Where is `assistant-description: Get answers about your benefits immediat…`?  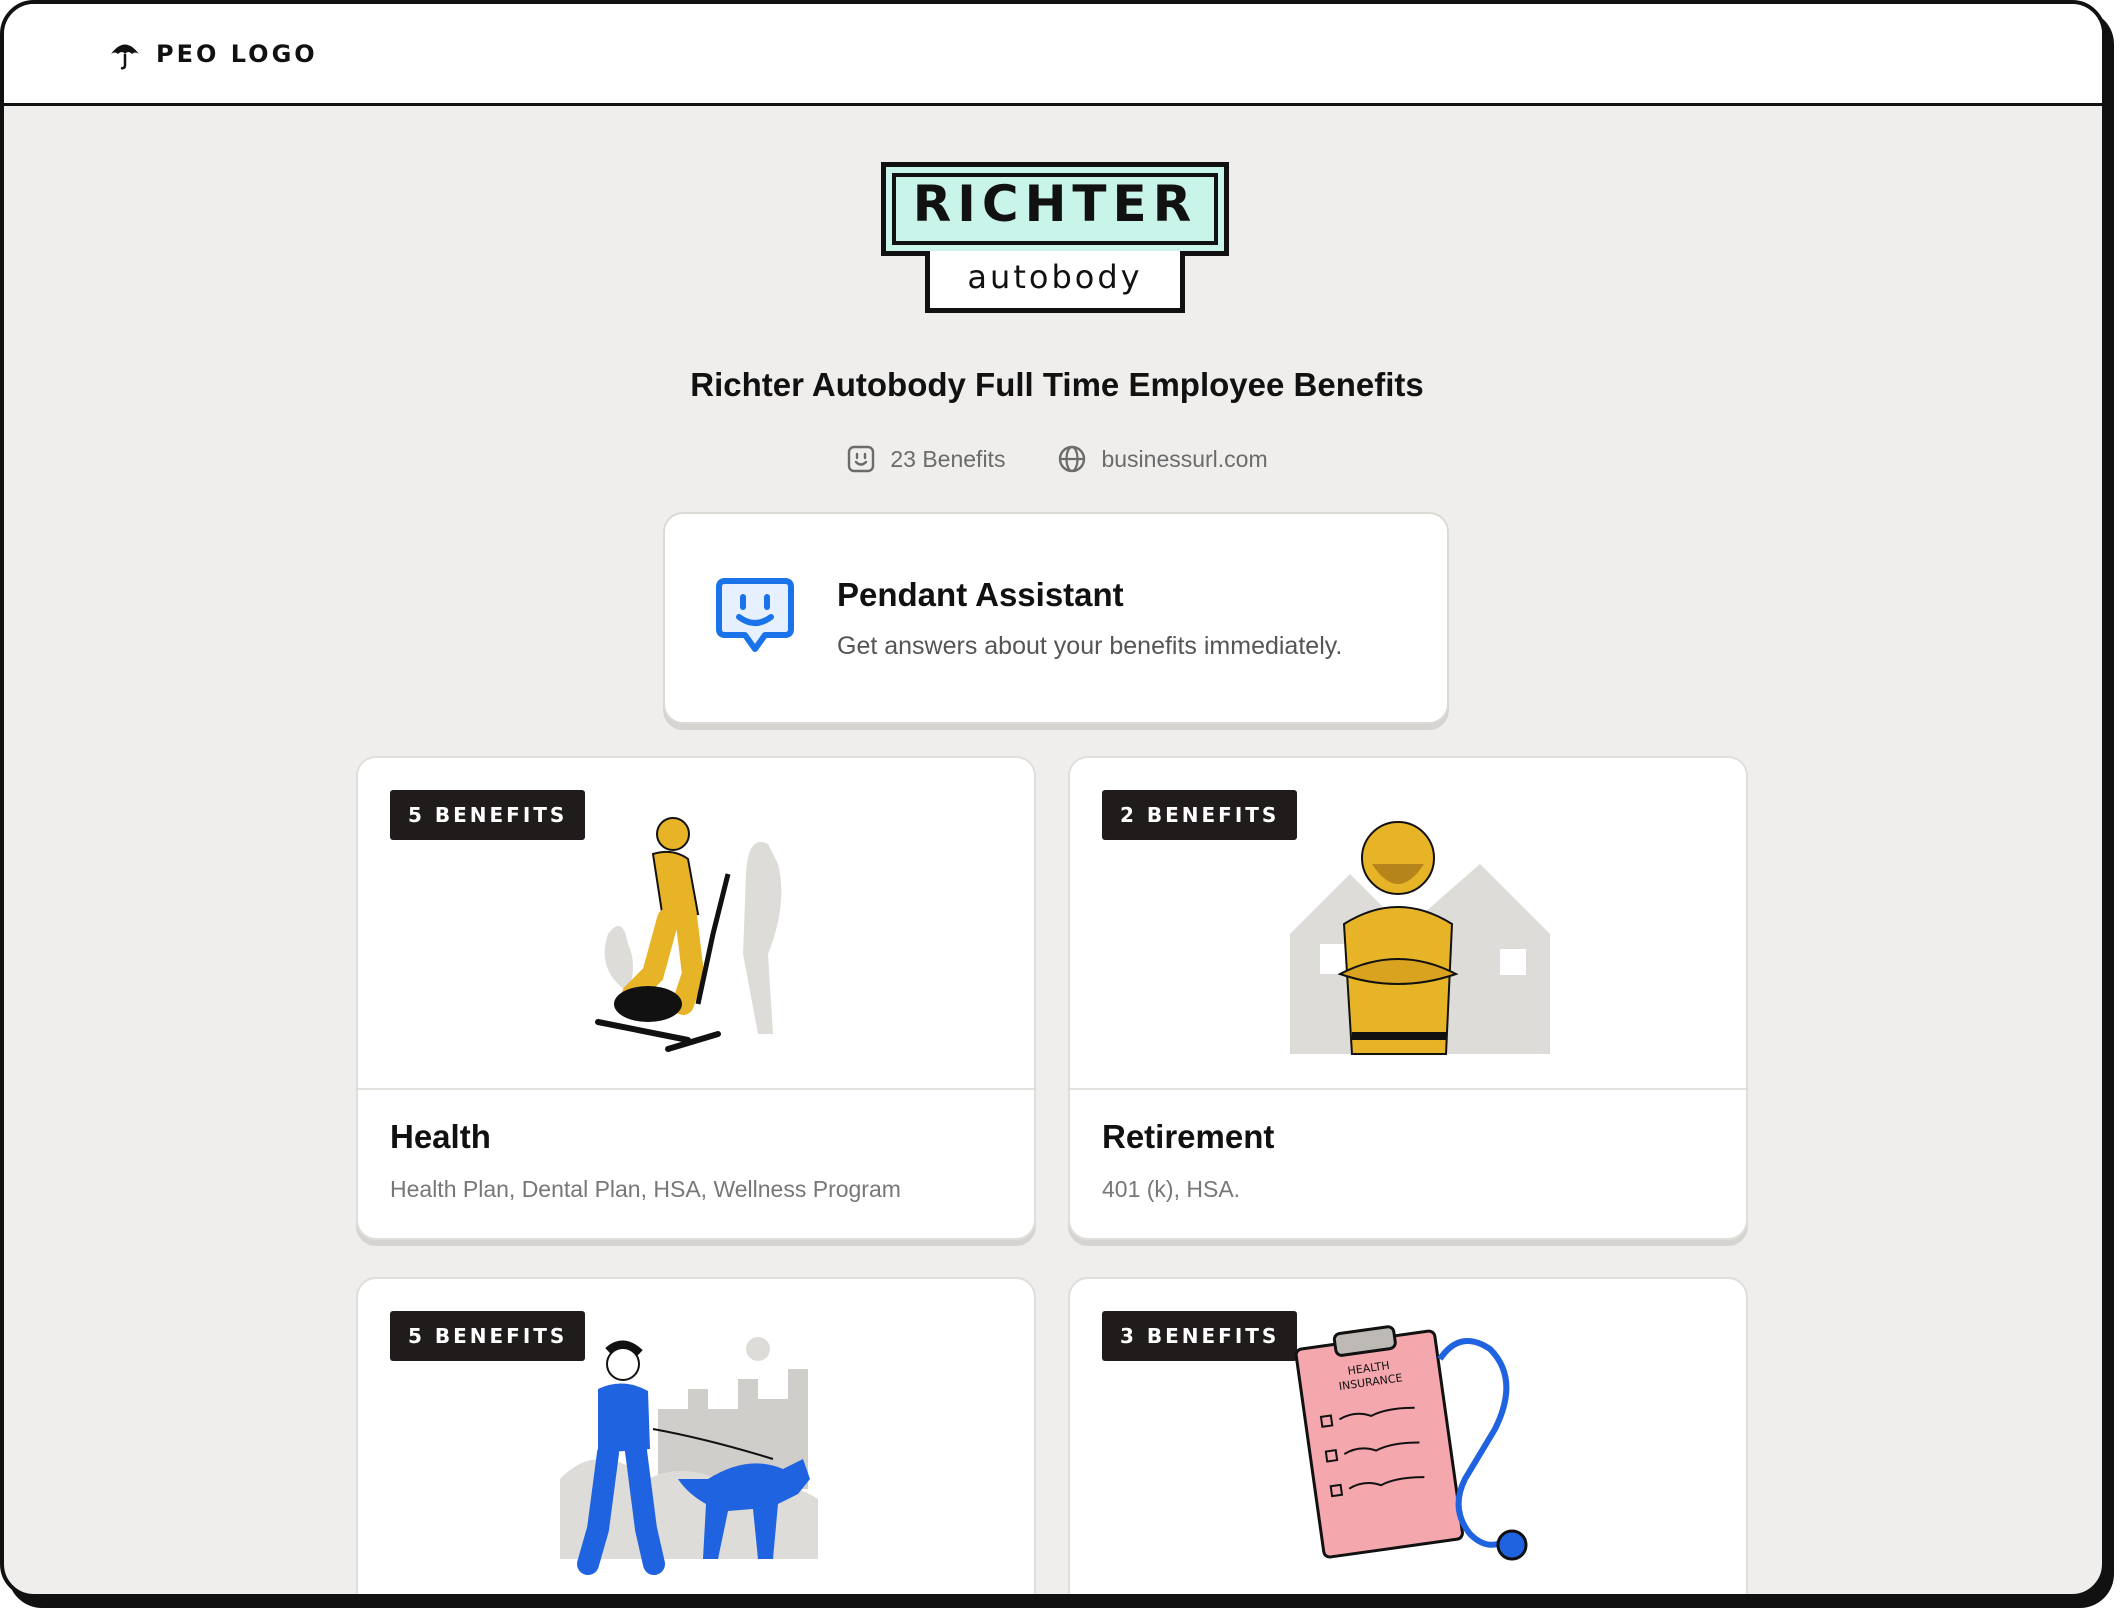
assistant-description: Get answers about your benefits immediat… is located at coordinates (1090, 645).